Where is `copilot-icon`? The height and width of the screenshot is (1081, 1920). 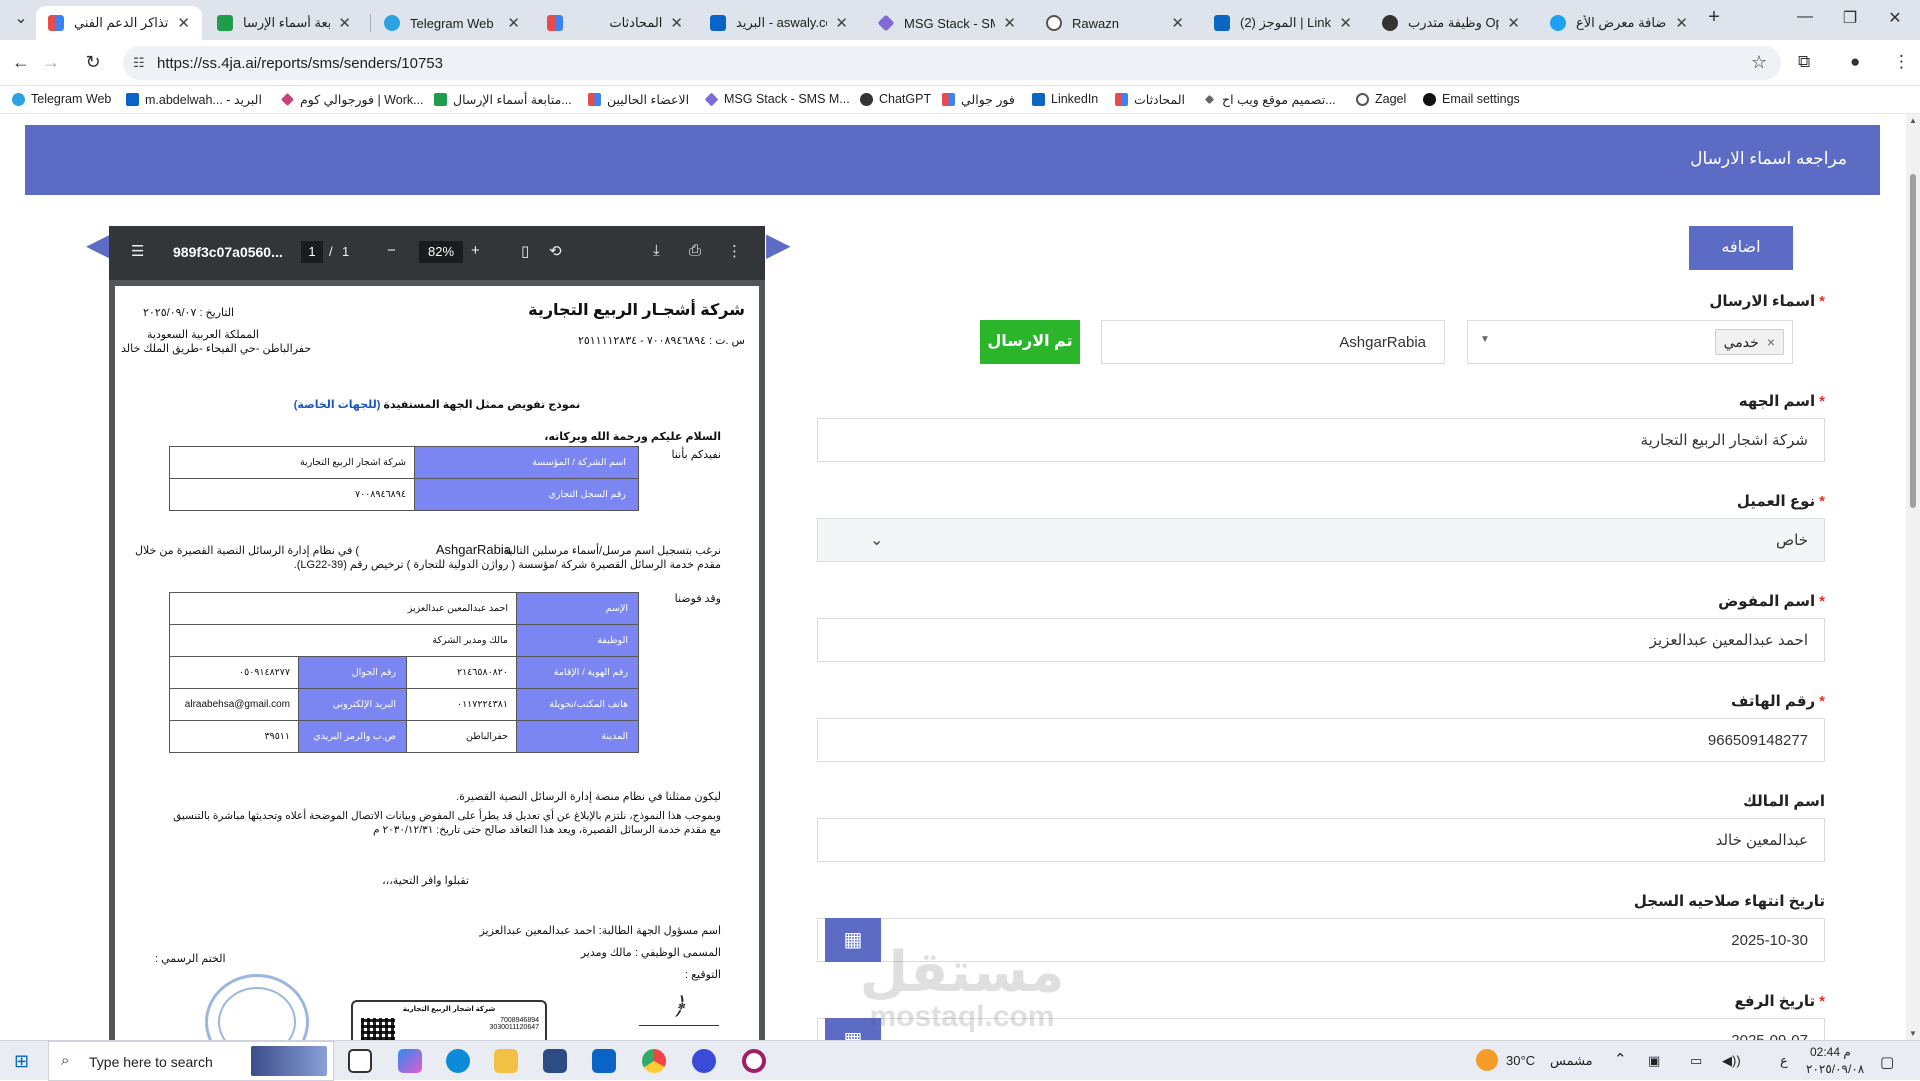
copilot-icon is located at coordinates (410, 1061).